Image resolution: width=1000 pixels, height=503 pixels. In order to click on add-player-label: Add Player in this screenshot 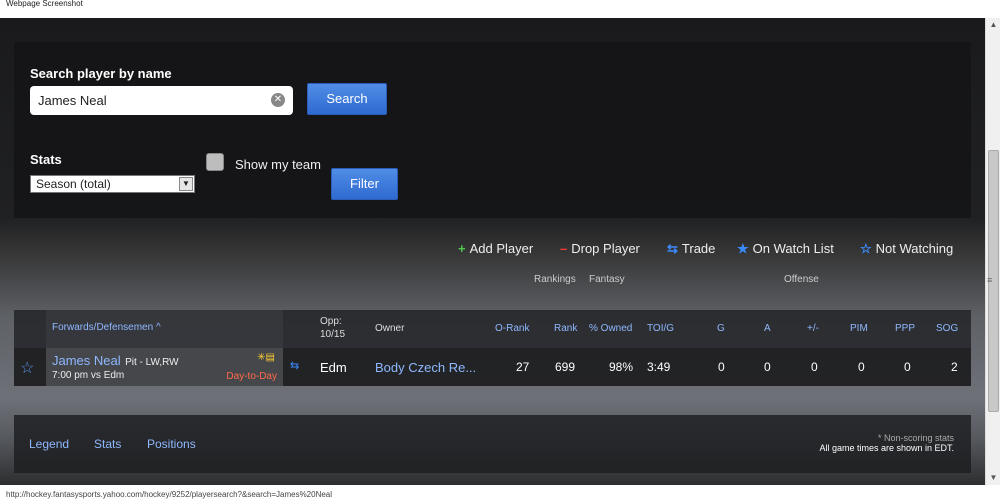, I will do `click(501, 248)`.